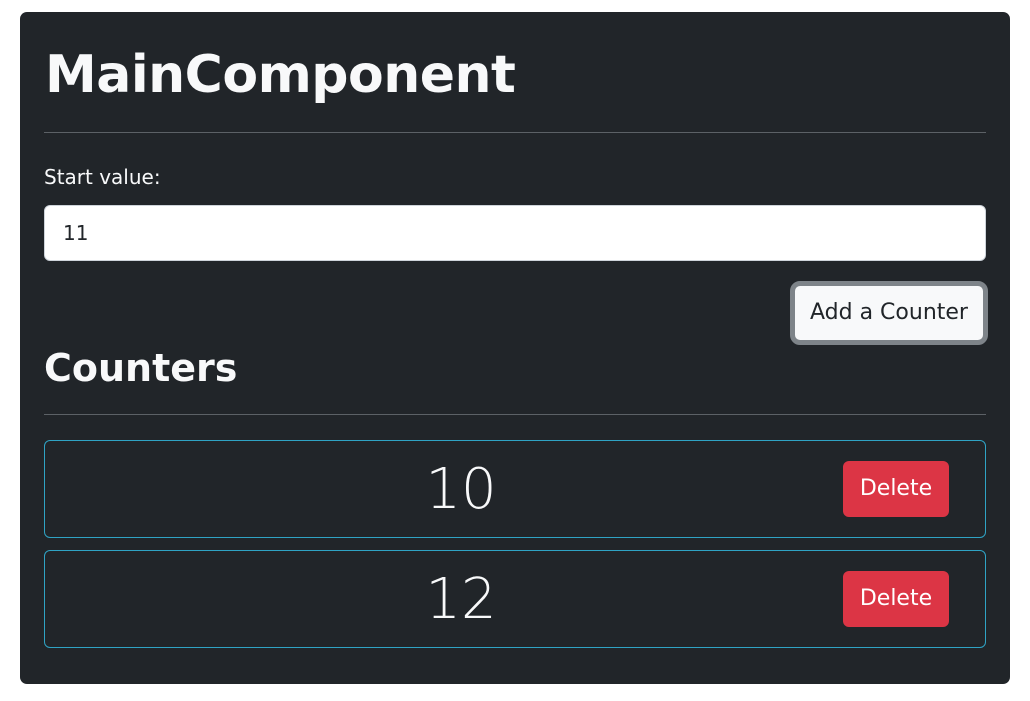  What do you see at coordinates (515, 489) in the screenshot?
I see `counter-card: 10 Delete` at bounding box center [515, 489].